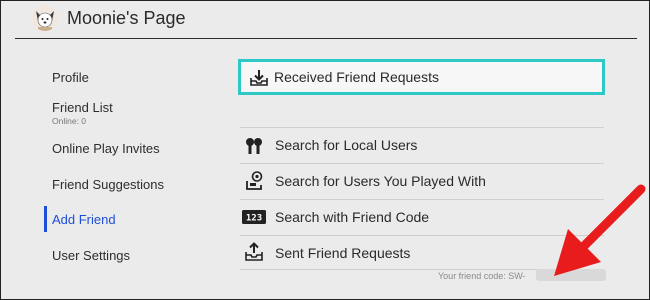  Describe the element at coordinates (84, 219) in the screenshot. I see `sidebar-item-add-friend: Add Friend` at that location.